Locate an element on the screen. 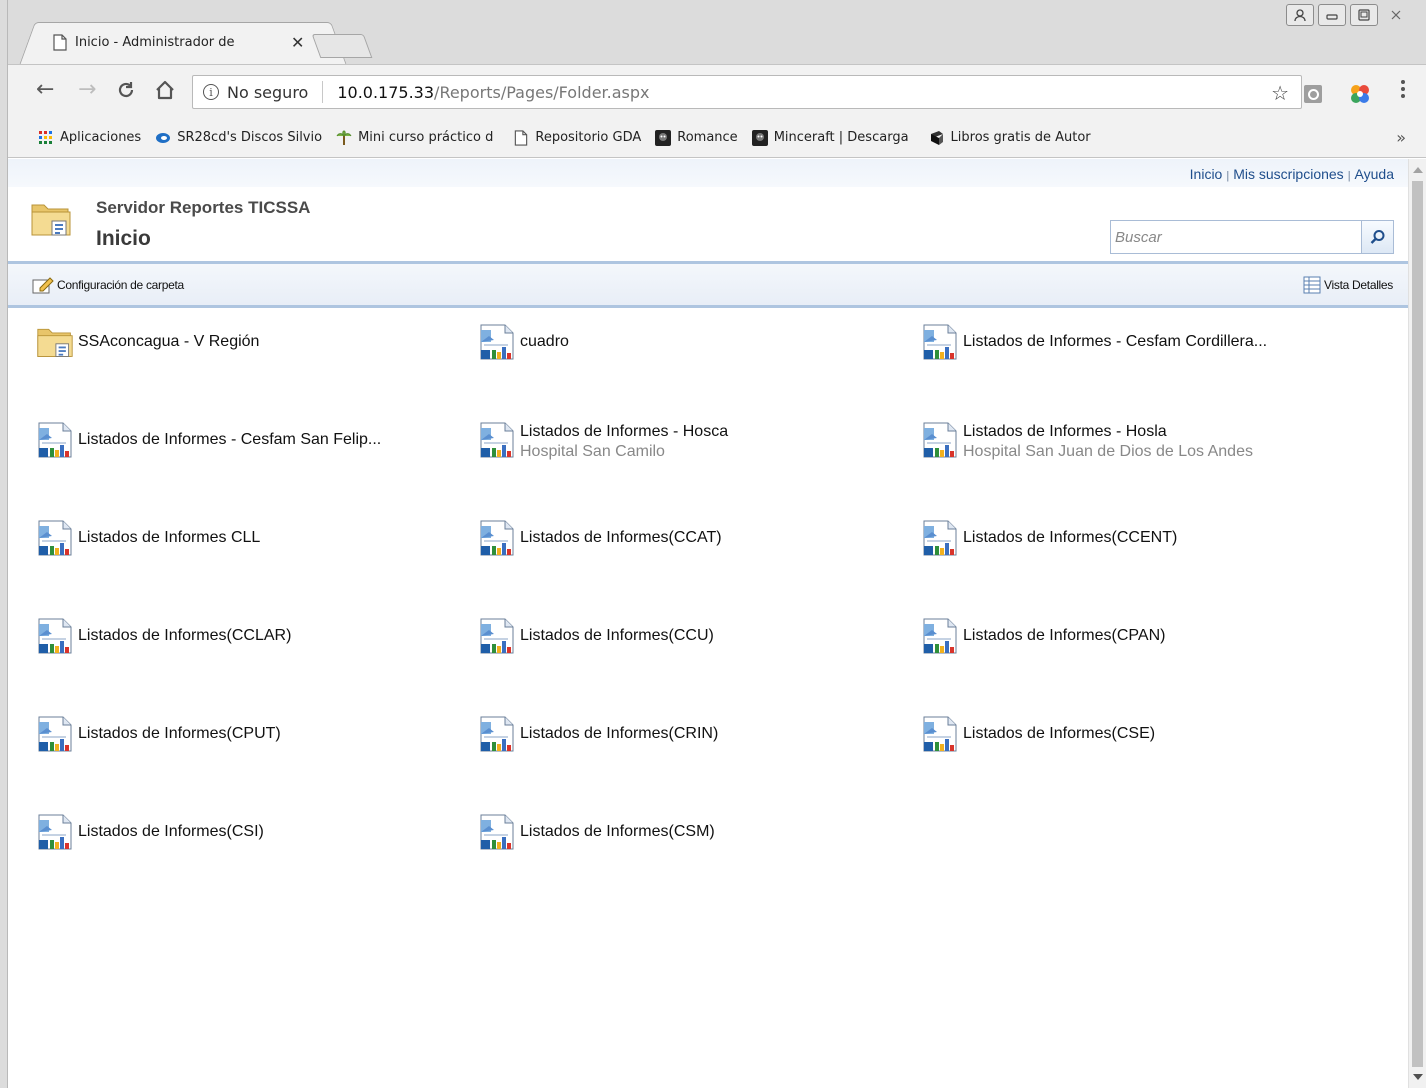 The height and width of the screenshot is (1088, 1426). url-path: /Reports/Pages/Folder.aspx is located at coordinates (542, 92).